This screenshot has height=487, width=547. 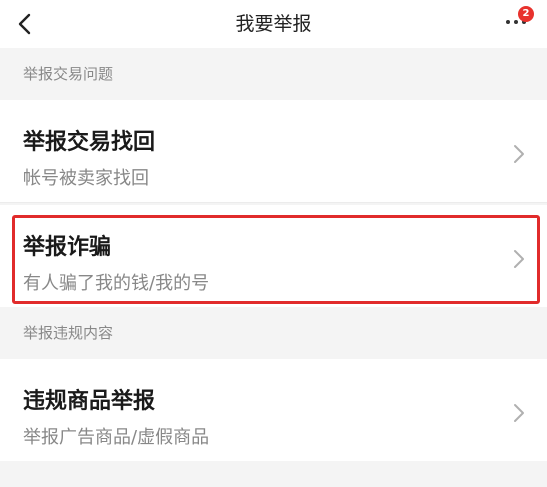 What do you see at coordinates (273, 333) in the screenshot?
I see `section-header-violating-content: 举报违规内容` at bounding box center [273, 333].